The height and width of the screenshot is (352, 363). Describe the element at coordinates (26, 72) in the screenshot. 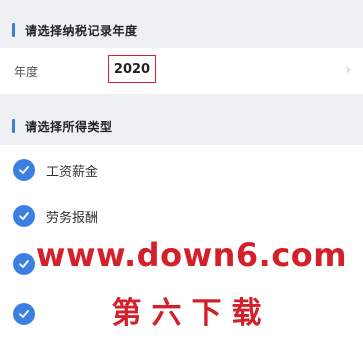

I see `year-label: 年度` at that location.